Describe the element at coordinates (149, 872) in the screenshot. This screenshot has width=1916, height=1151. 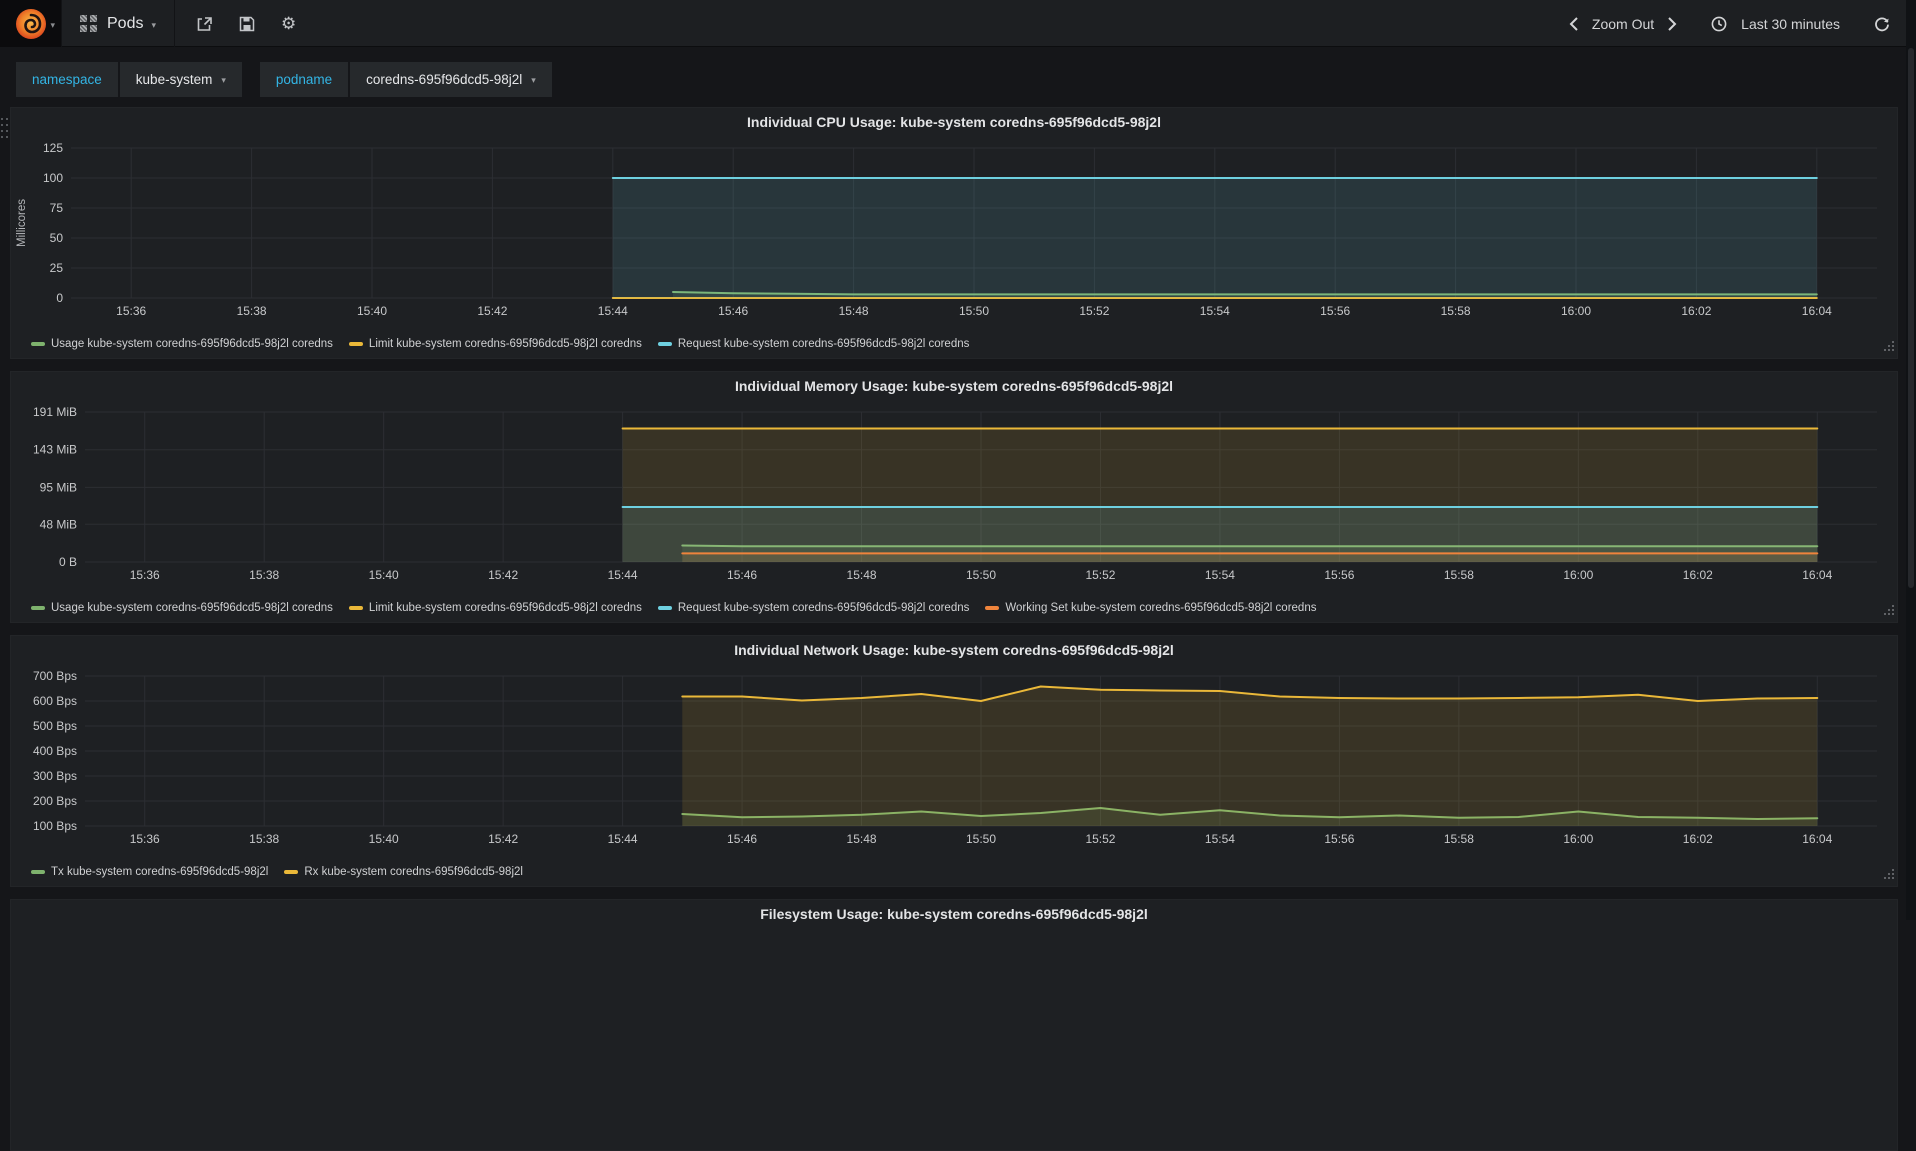
I see `legend-item: Tx kube-system coredns-695f96dcd5-98j2l` at that location.